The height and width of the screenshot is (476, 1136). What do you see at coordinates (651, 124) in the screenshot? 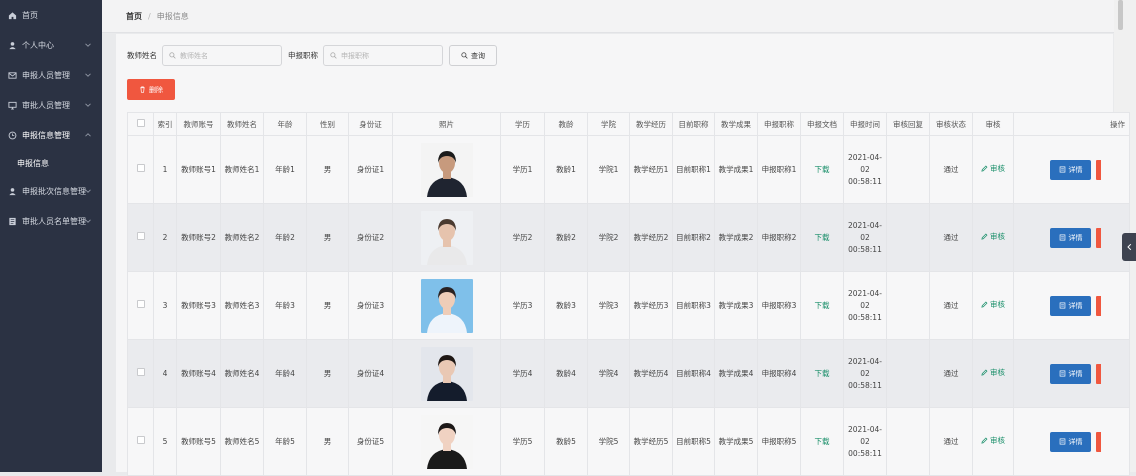
I see `table-header: 教学经历` at bounding box center [651, 124].